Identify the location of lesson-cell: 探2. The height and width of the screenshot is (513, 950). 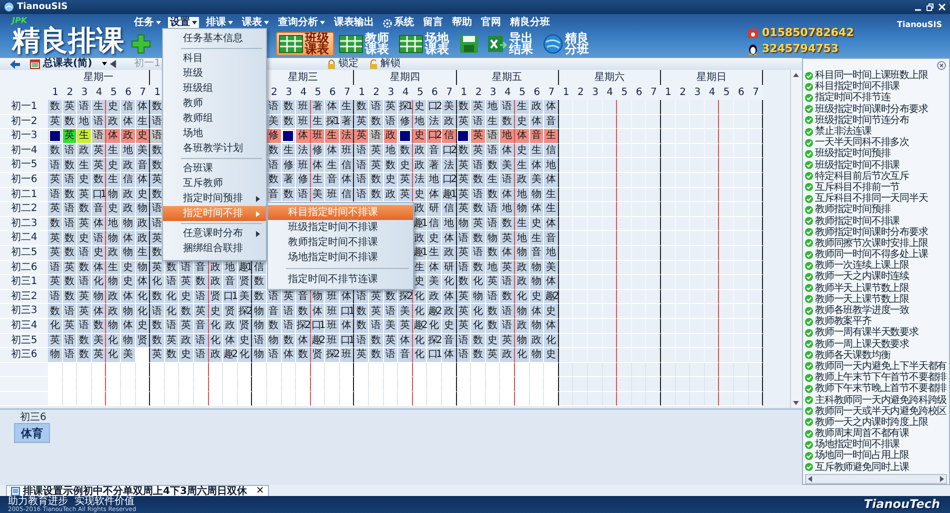
(332, 355).